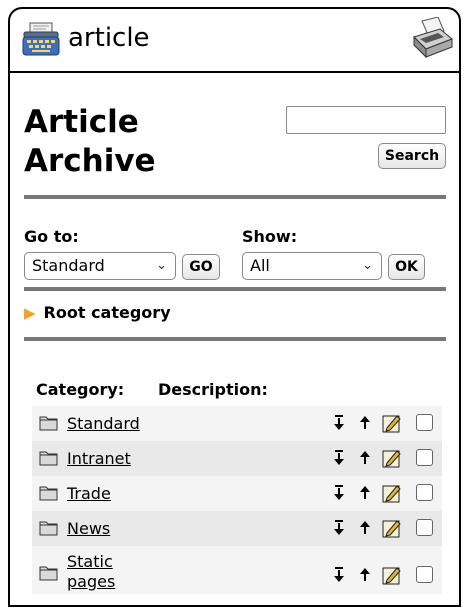 Image resolution: width=469 pixels, height=607 pixels. What do you see at coordinates (234, 41) in the screenshot?
I see `title-bar: article` at bounding box center [234, 41].